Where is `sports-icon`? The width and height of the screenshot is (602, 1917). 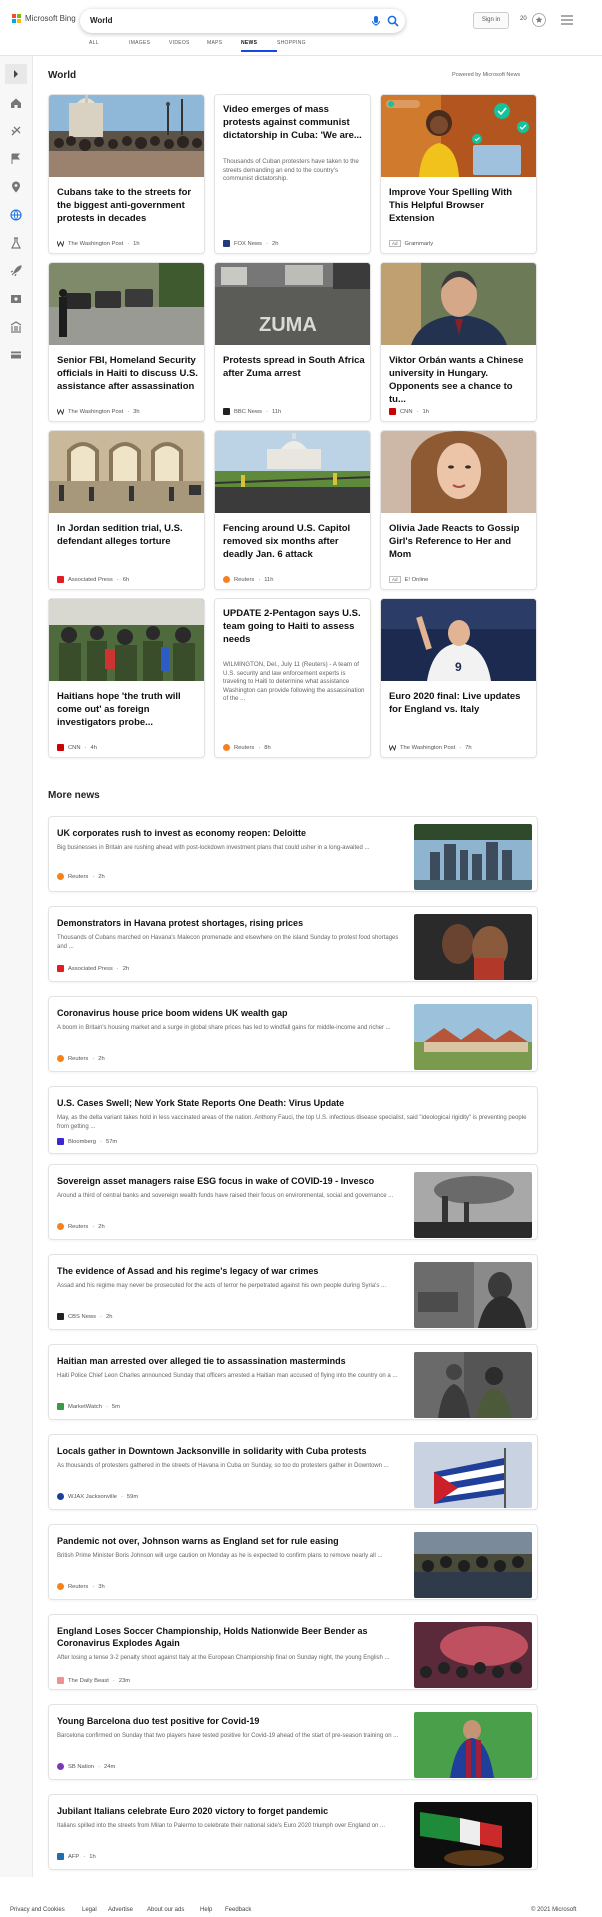 sports-icon is located at coordinates (16, 131).